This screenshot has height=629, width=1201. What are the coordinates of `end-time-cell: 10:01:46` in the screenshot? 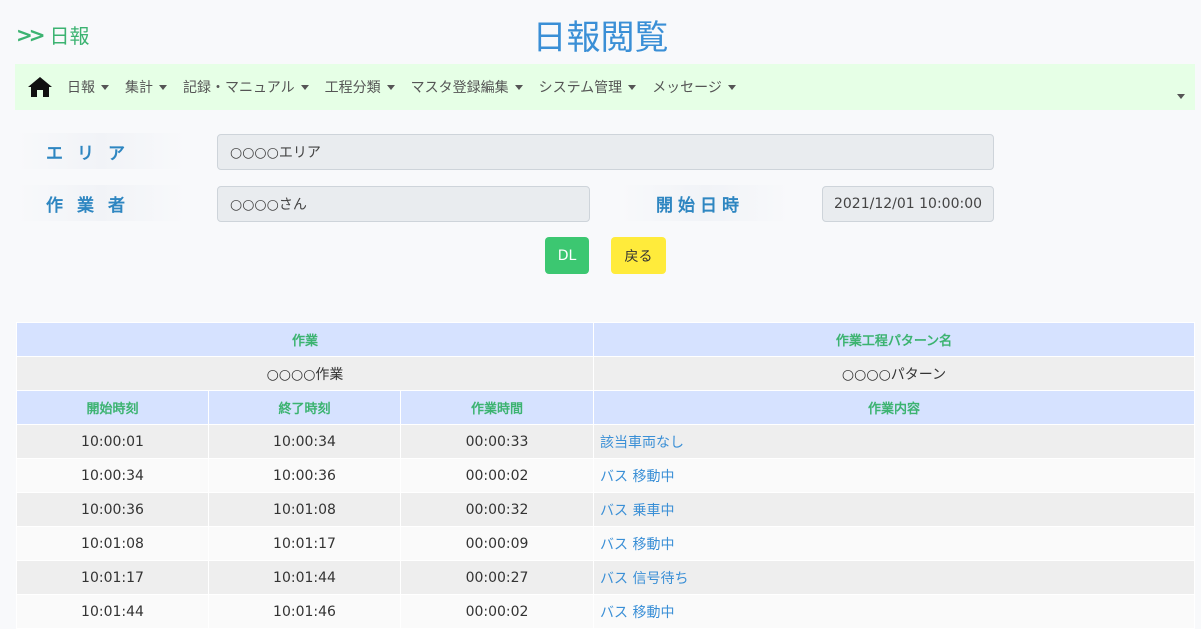 It's located at (304, 611).